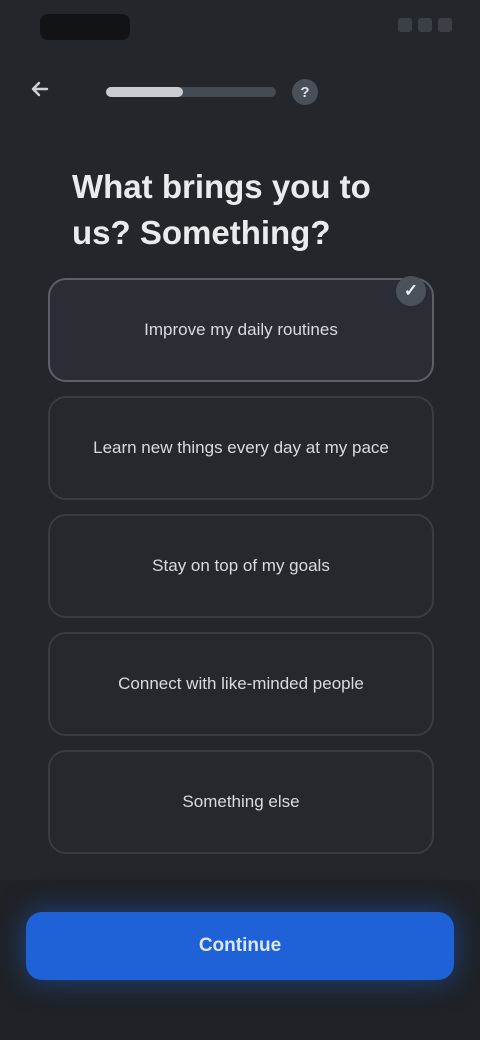 The image size is (480, 1040). I want to click on option-card: Improve my daily routines ✓, so click(241, 329).